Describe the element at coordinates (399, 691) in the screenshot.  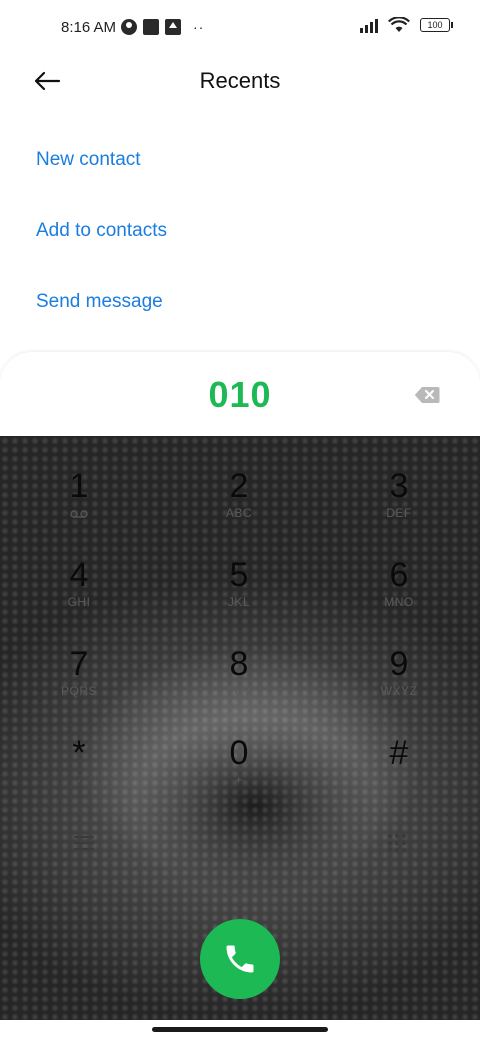
I see `key-letters: WXYZ` at that location.